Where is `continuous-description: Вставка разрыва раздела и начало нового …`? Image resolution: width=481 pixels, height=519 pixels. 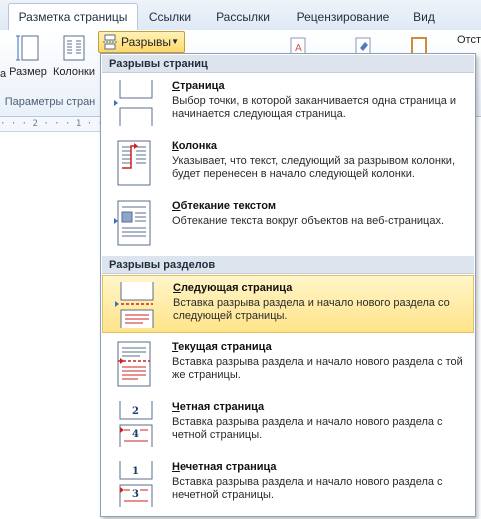
continuous-description: Вставка разрыва раздела и начало нового … is located at coordinates (317, 368).